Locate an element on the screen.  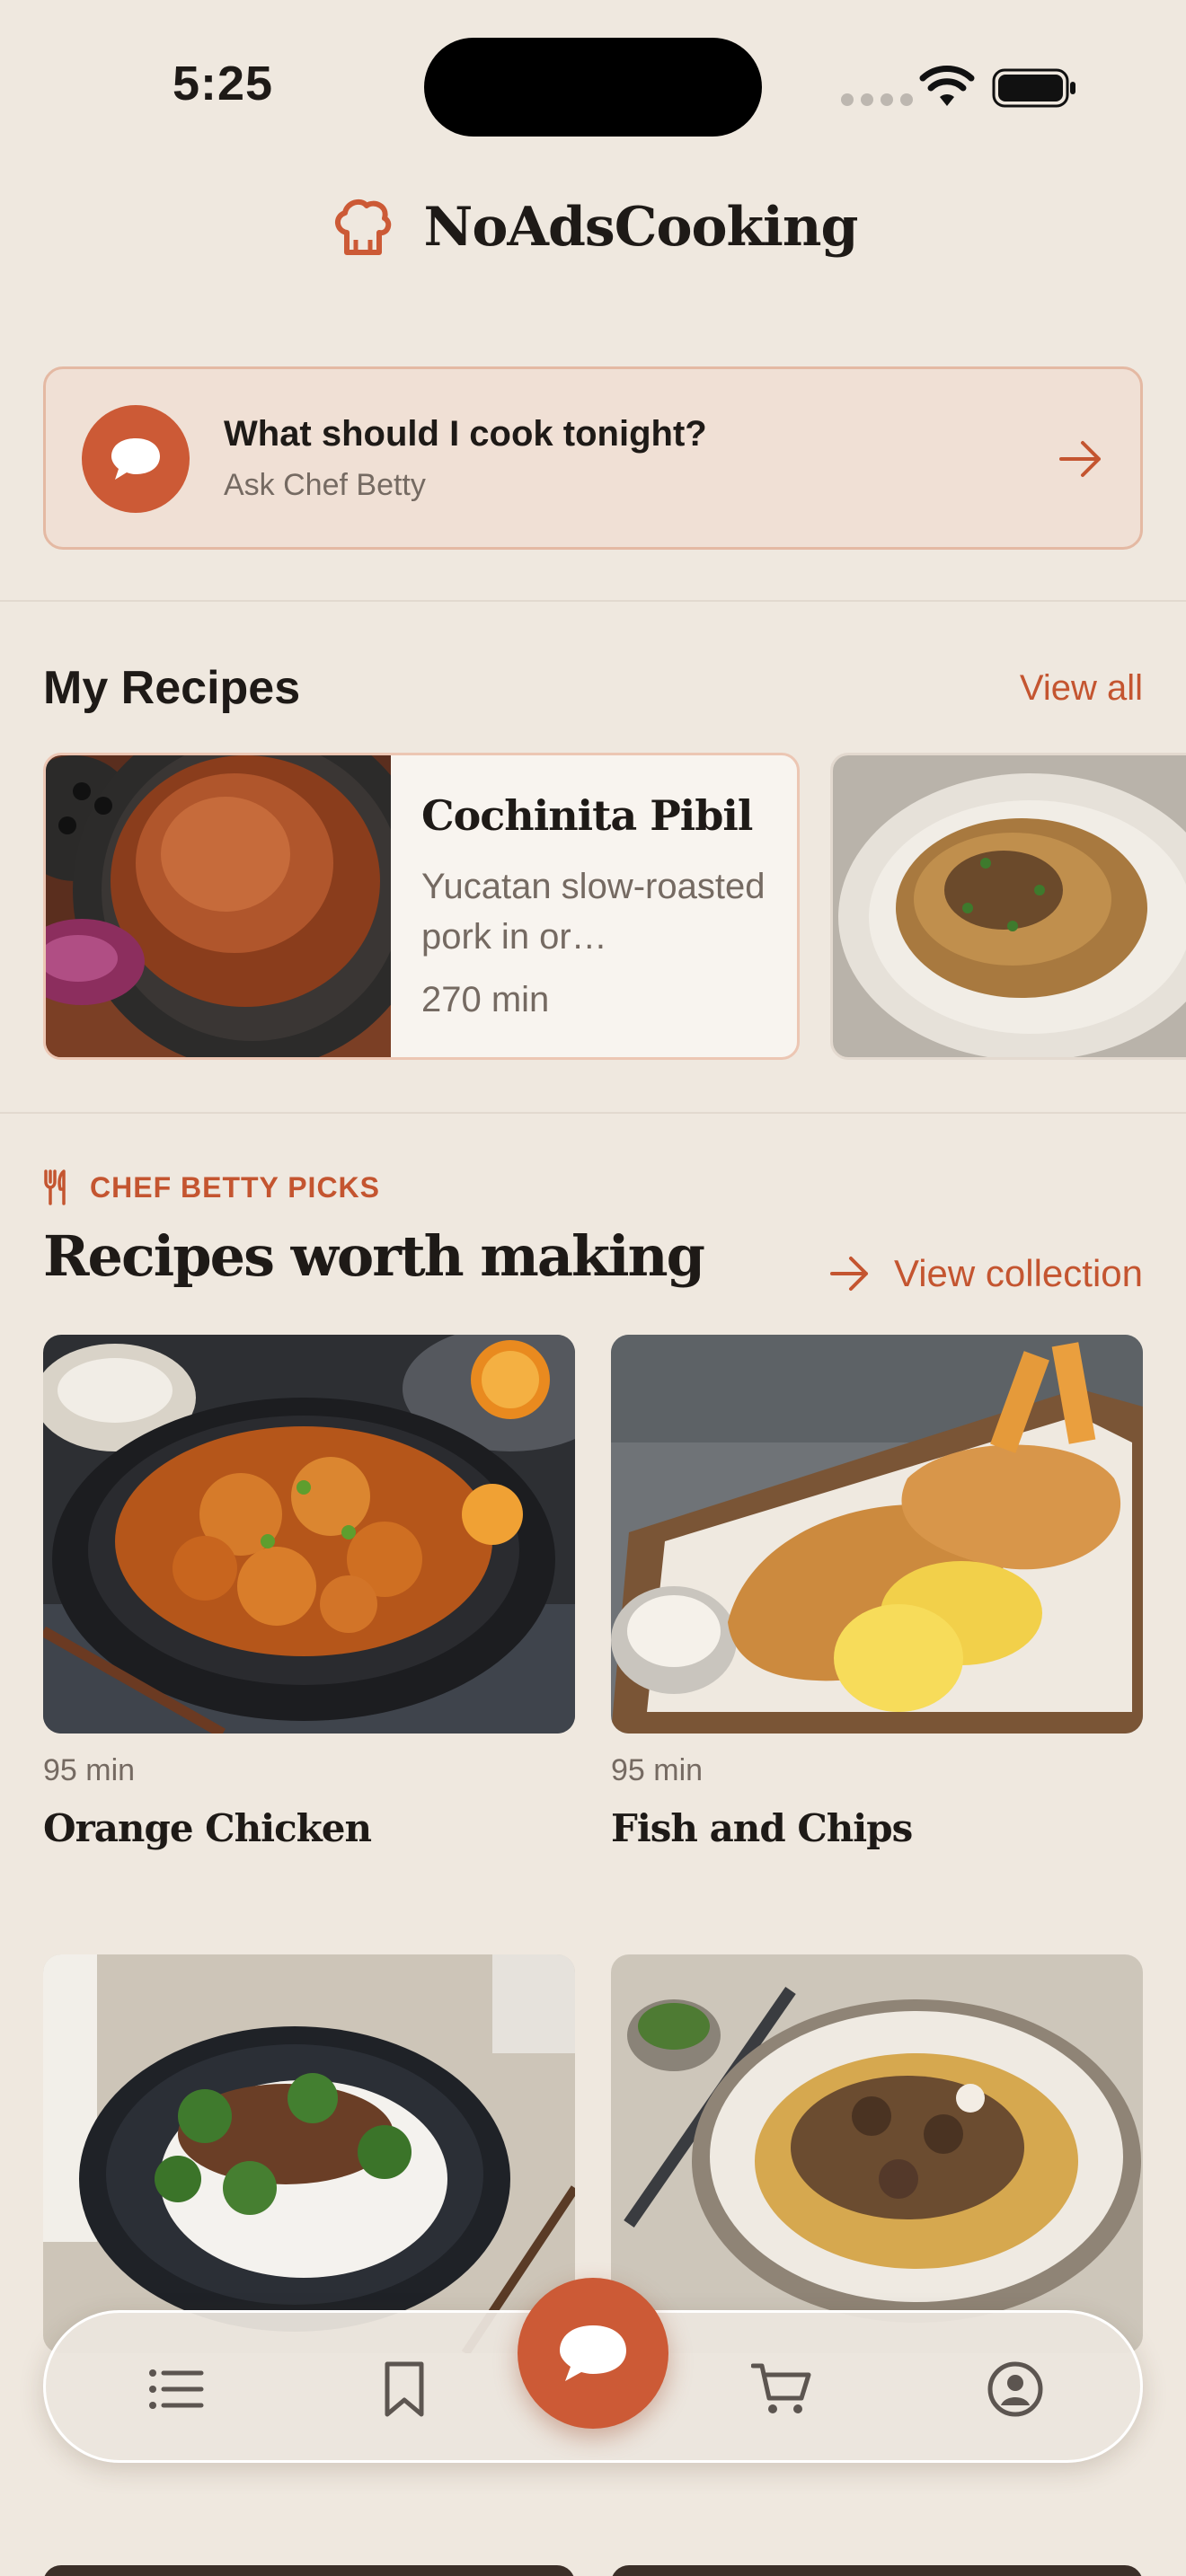
fork-knife-icon is located at coordinates (55, 1187).